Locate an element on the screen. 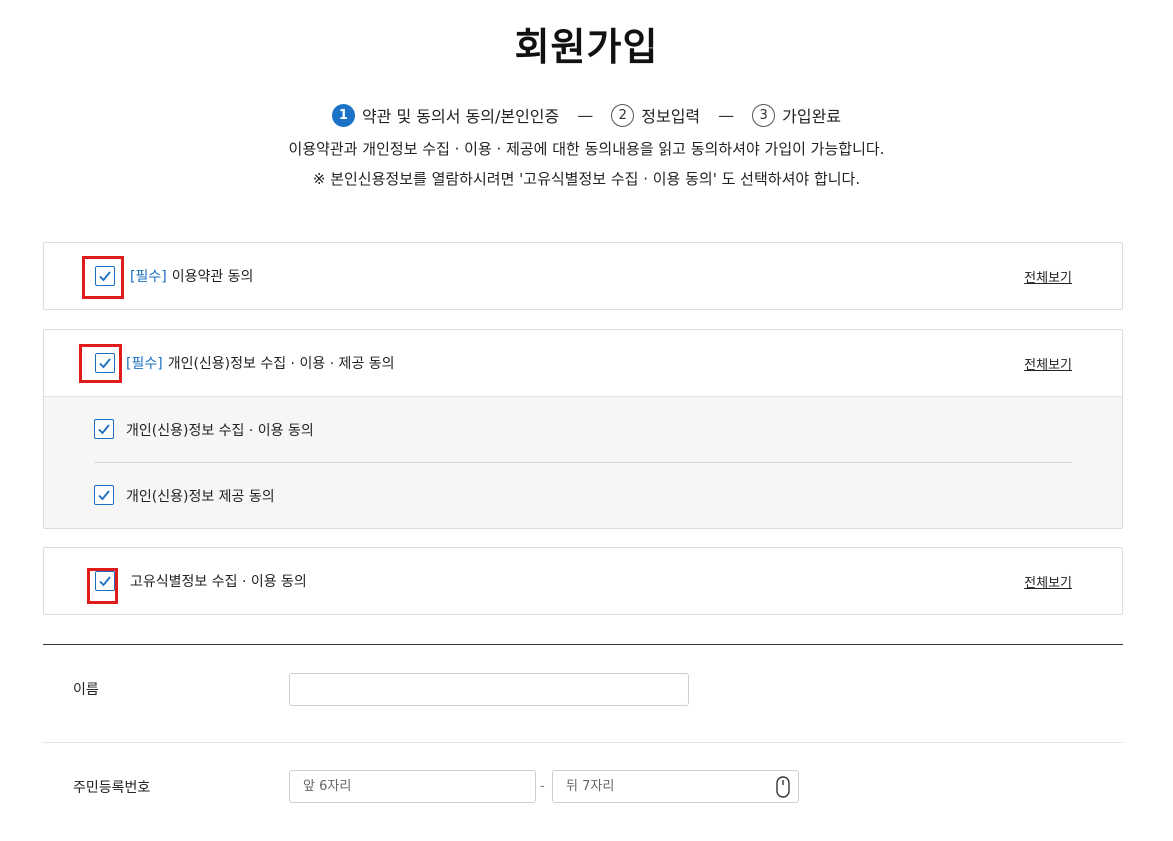 The height and width of the screenshot is (841, 1173). form-top-divider is located at coordinates (583, 644).